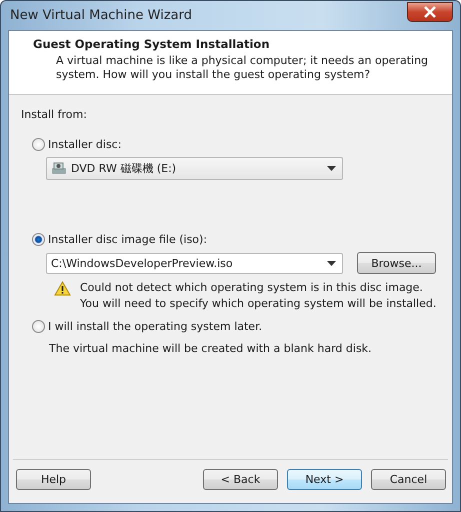 Image resolution: width=461 pixels, height=512 pixels. I want to click on close-icon, so click(430, 12).